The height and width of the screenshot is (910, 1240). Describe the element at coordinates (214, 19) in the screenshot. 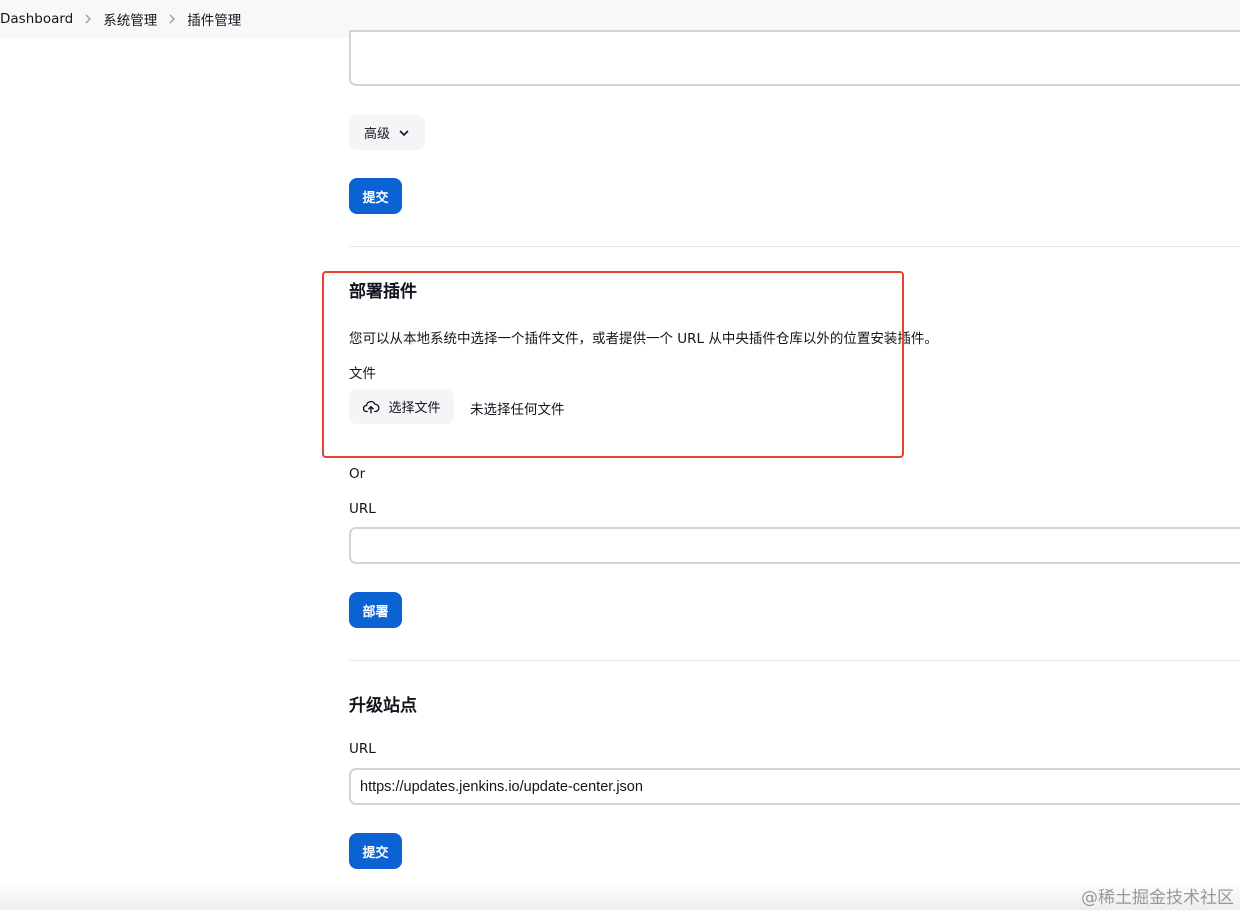

I see `breadcrumb-plugin-management: 插件管理` at that location.